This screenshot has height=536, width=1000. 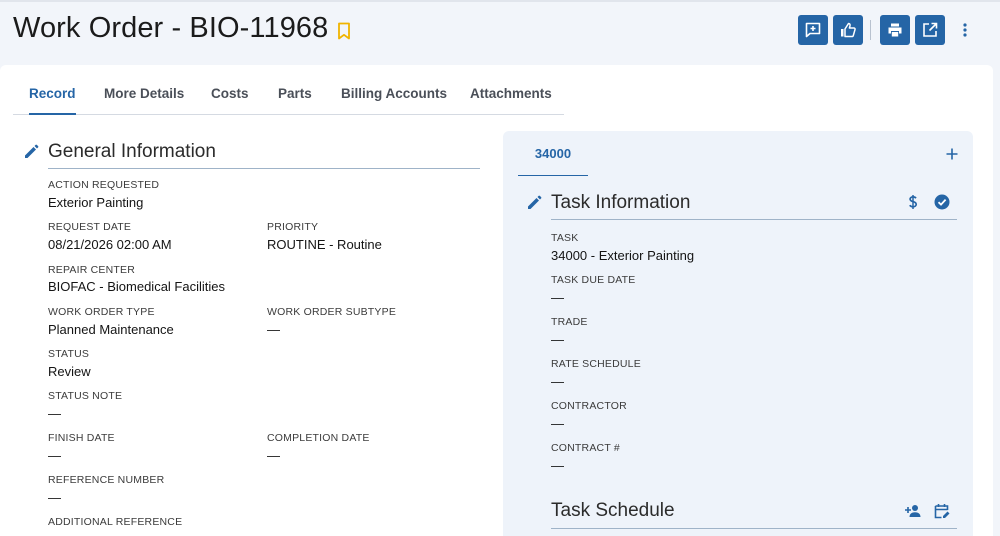 What do you see at coordinates (96, 202) in the screenshot?
I see `action-requested-value: Exterior Painting` at bounding box center [96, 202].